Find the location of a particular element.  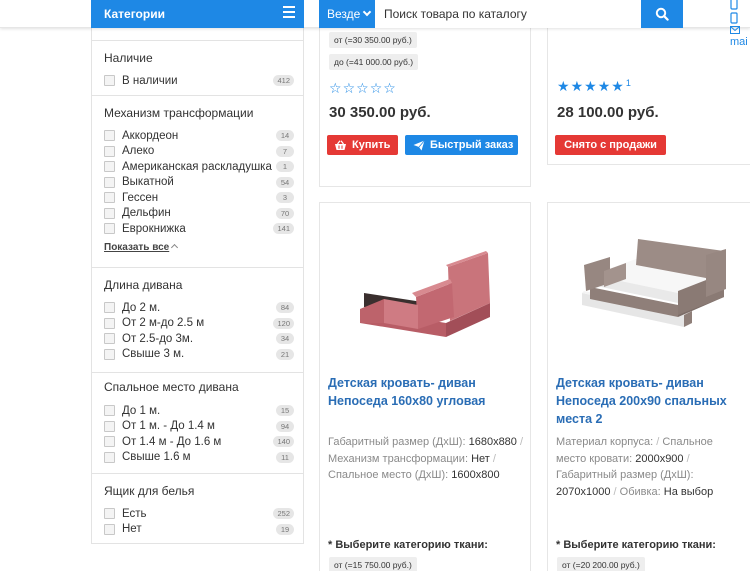

count-badge: 1 is located at coordinates (285, 166).